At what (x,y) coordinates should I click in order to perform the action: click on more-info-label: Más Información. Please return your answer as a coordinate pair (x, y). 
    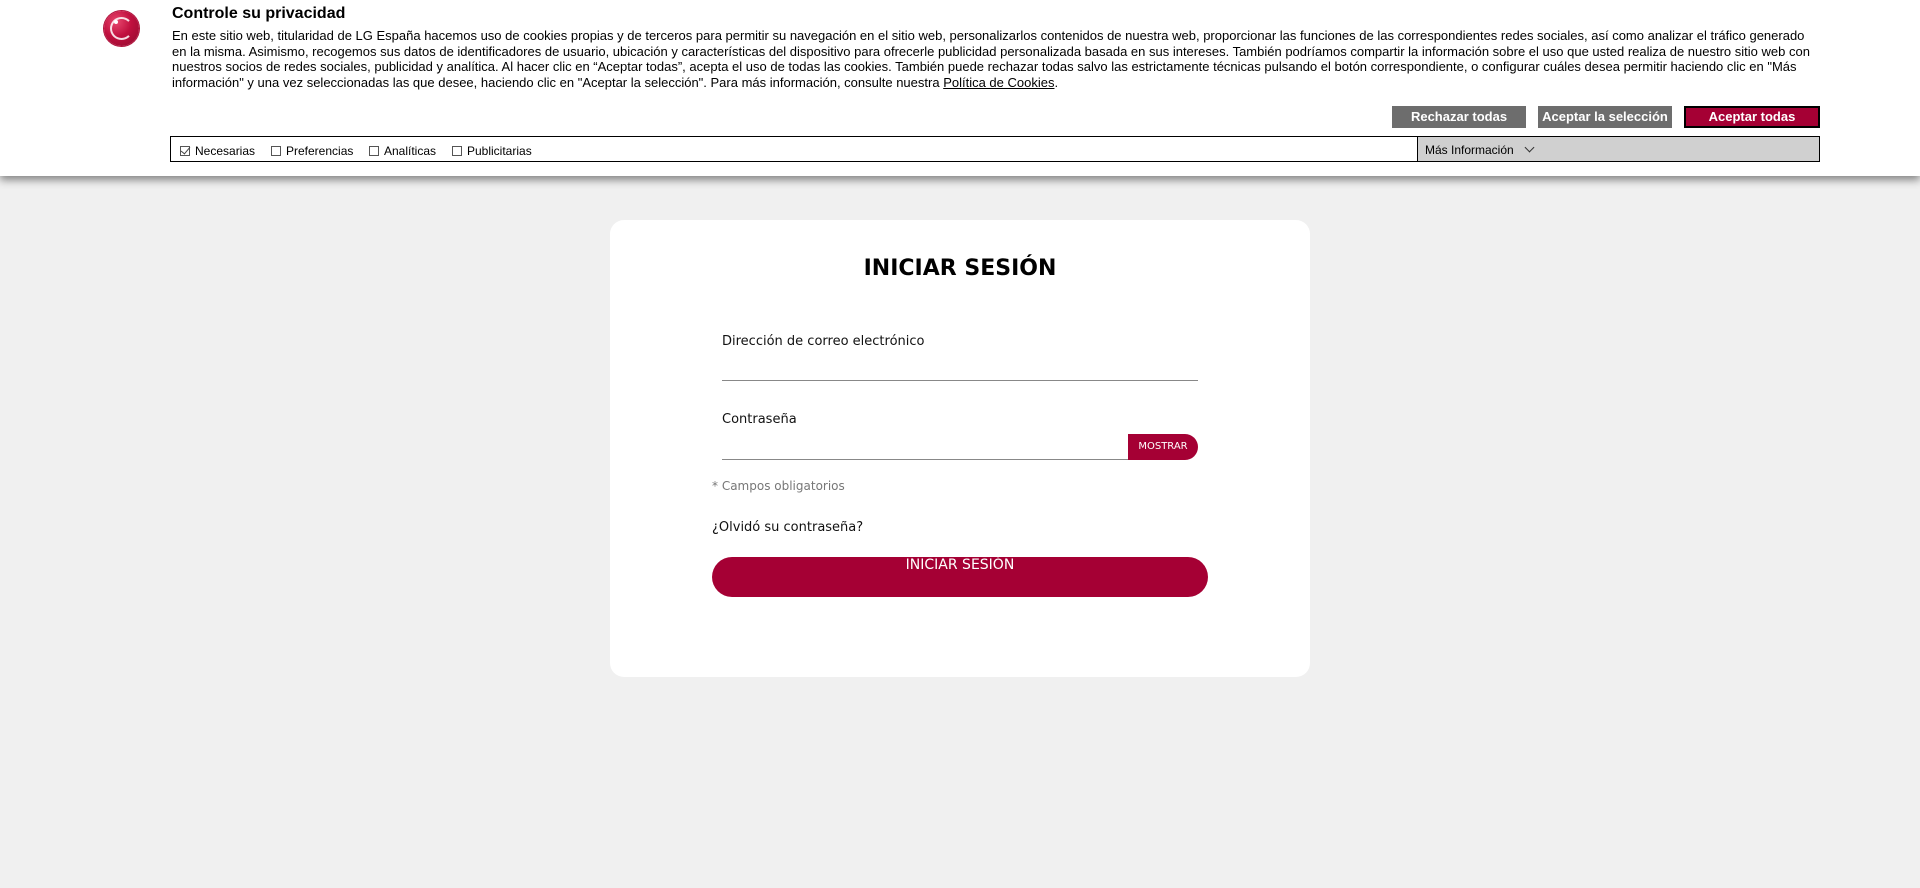
    Looking at the image, I should click on (1469, 150).